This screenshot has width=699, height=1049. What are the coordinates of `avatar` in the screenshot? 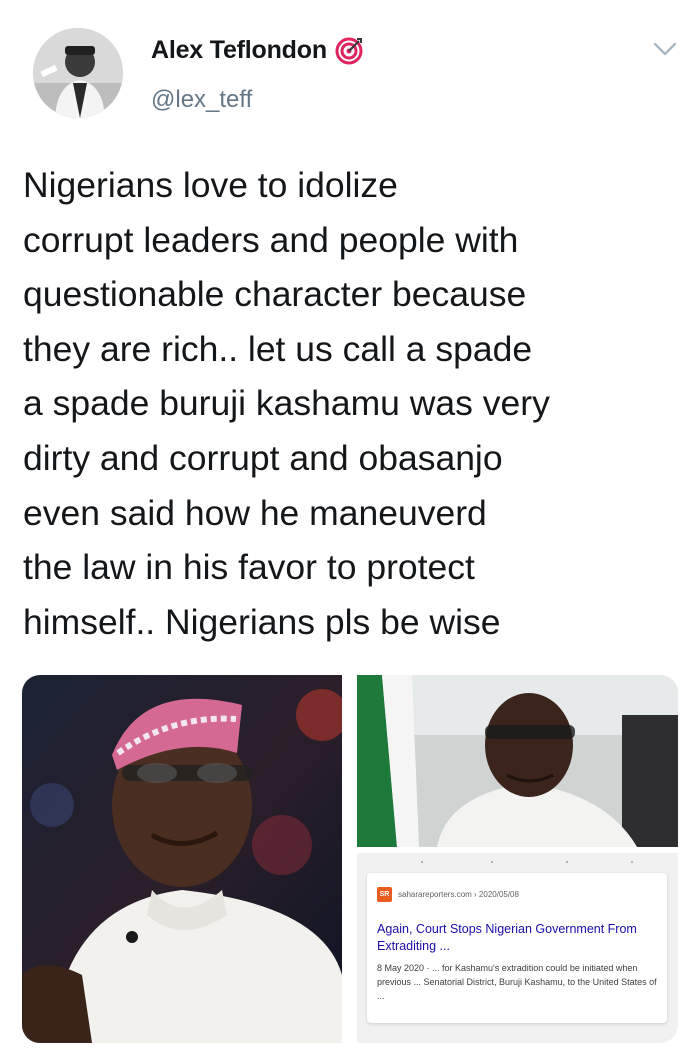 It's located at (78, 73).